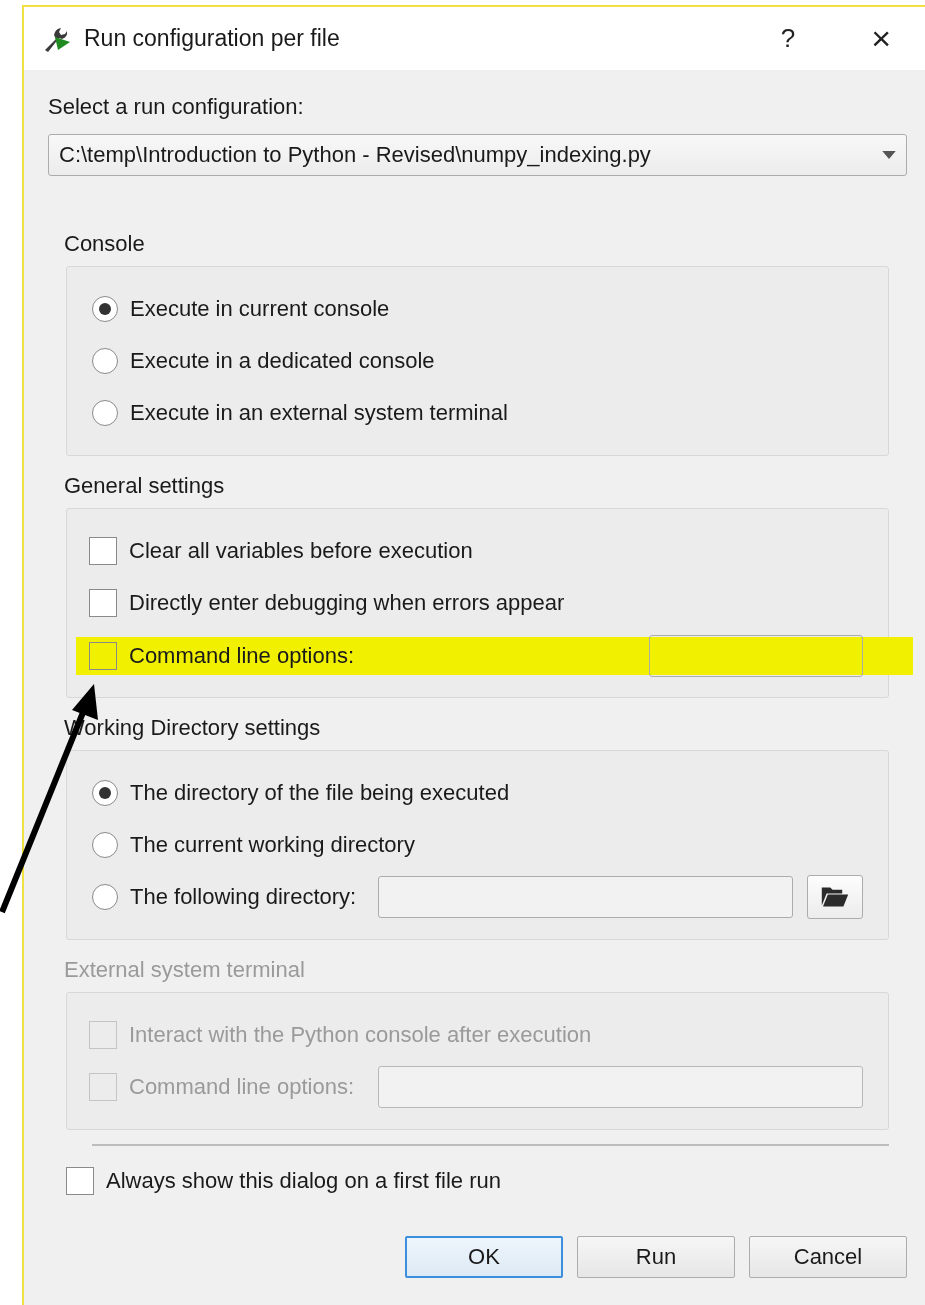 The width and height of the screenshot is (925, 1305). What do you see at coordinates (347, 603) in the screenshot?
I see `option-label: Directly enter debugging when errors appear` at bounding box center [347, 603].